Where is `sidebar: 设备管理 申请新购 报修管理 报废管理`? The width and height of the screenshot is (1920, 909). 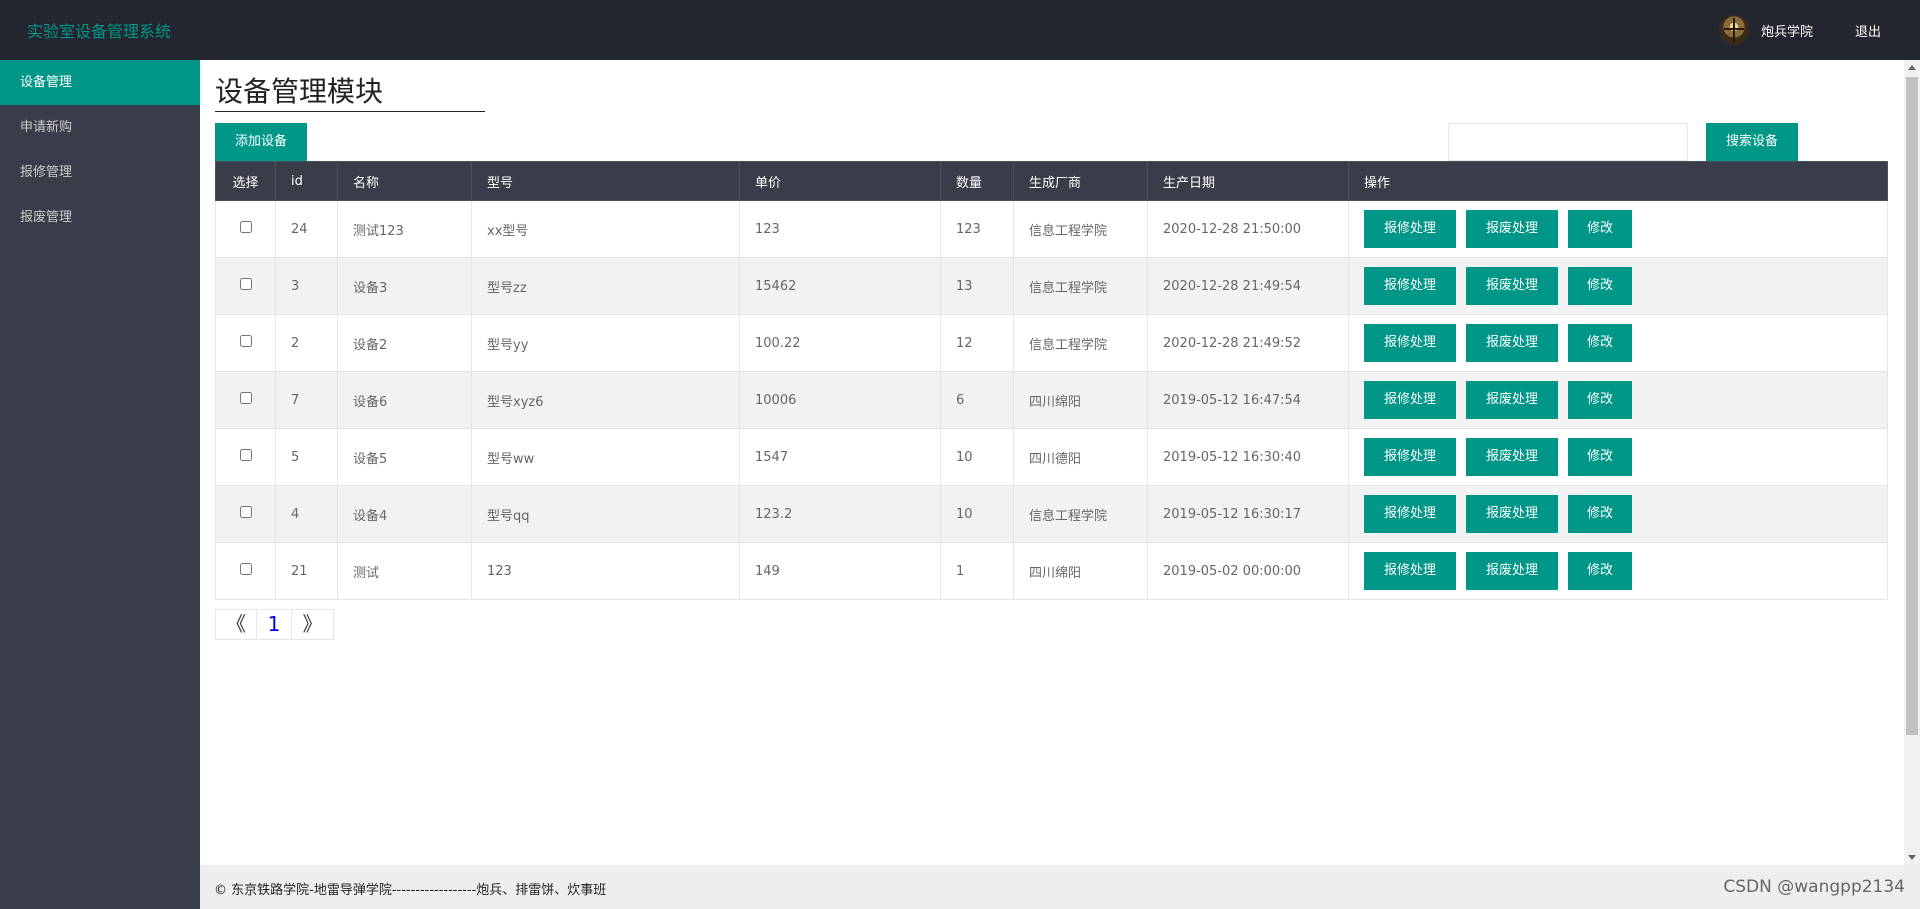
sidebar: 设备管理 申请新购 报修管理 报废管理 is located at coordinates (100, 484).